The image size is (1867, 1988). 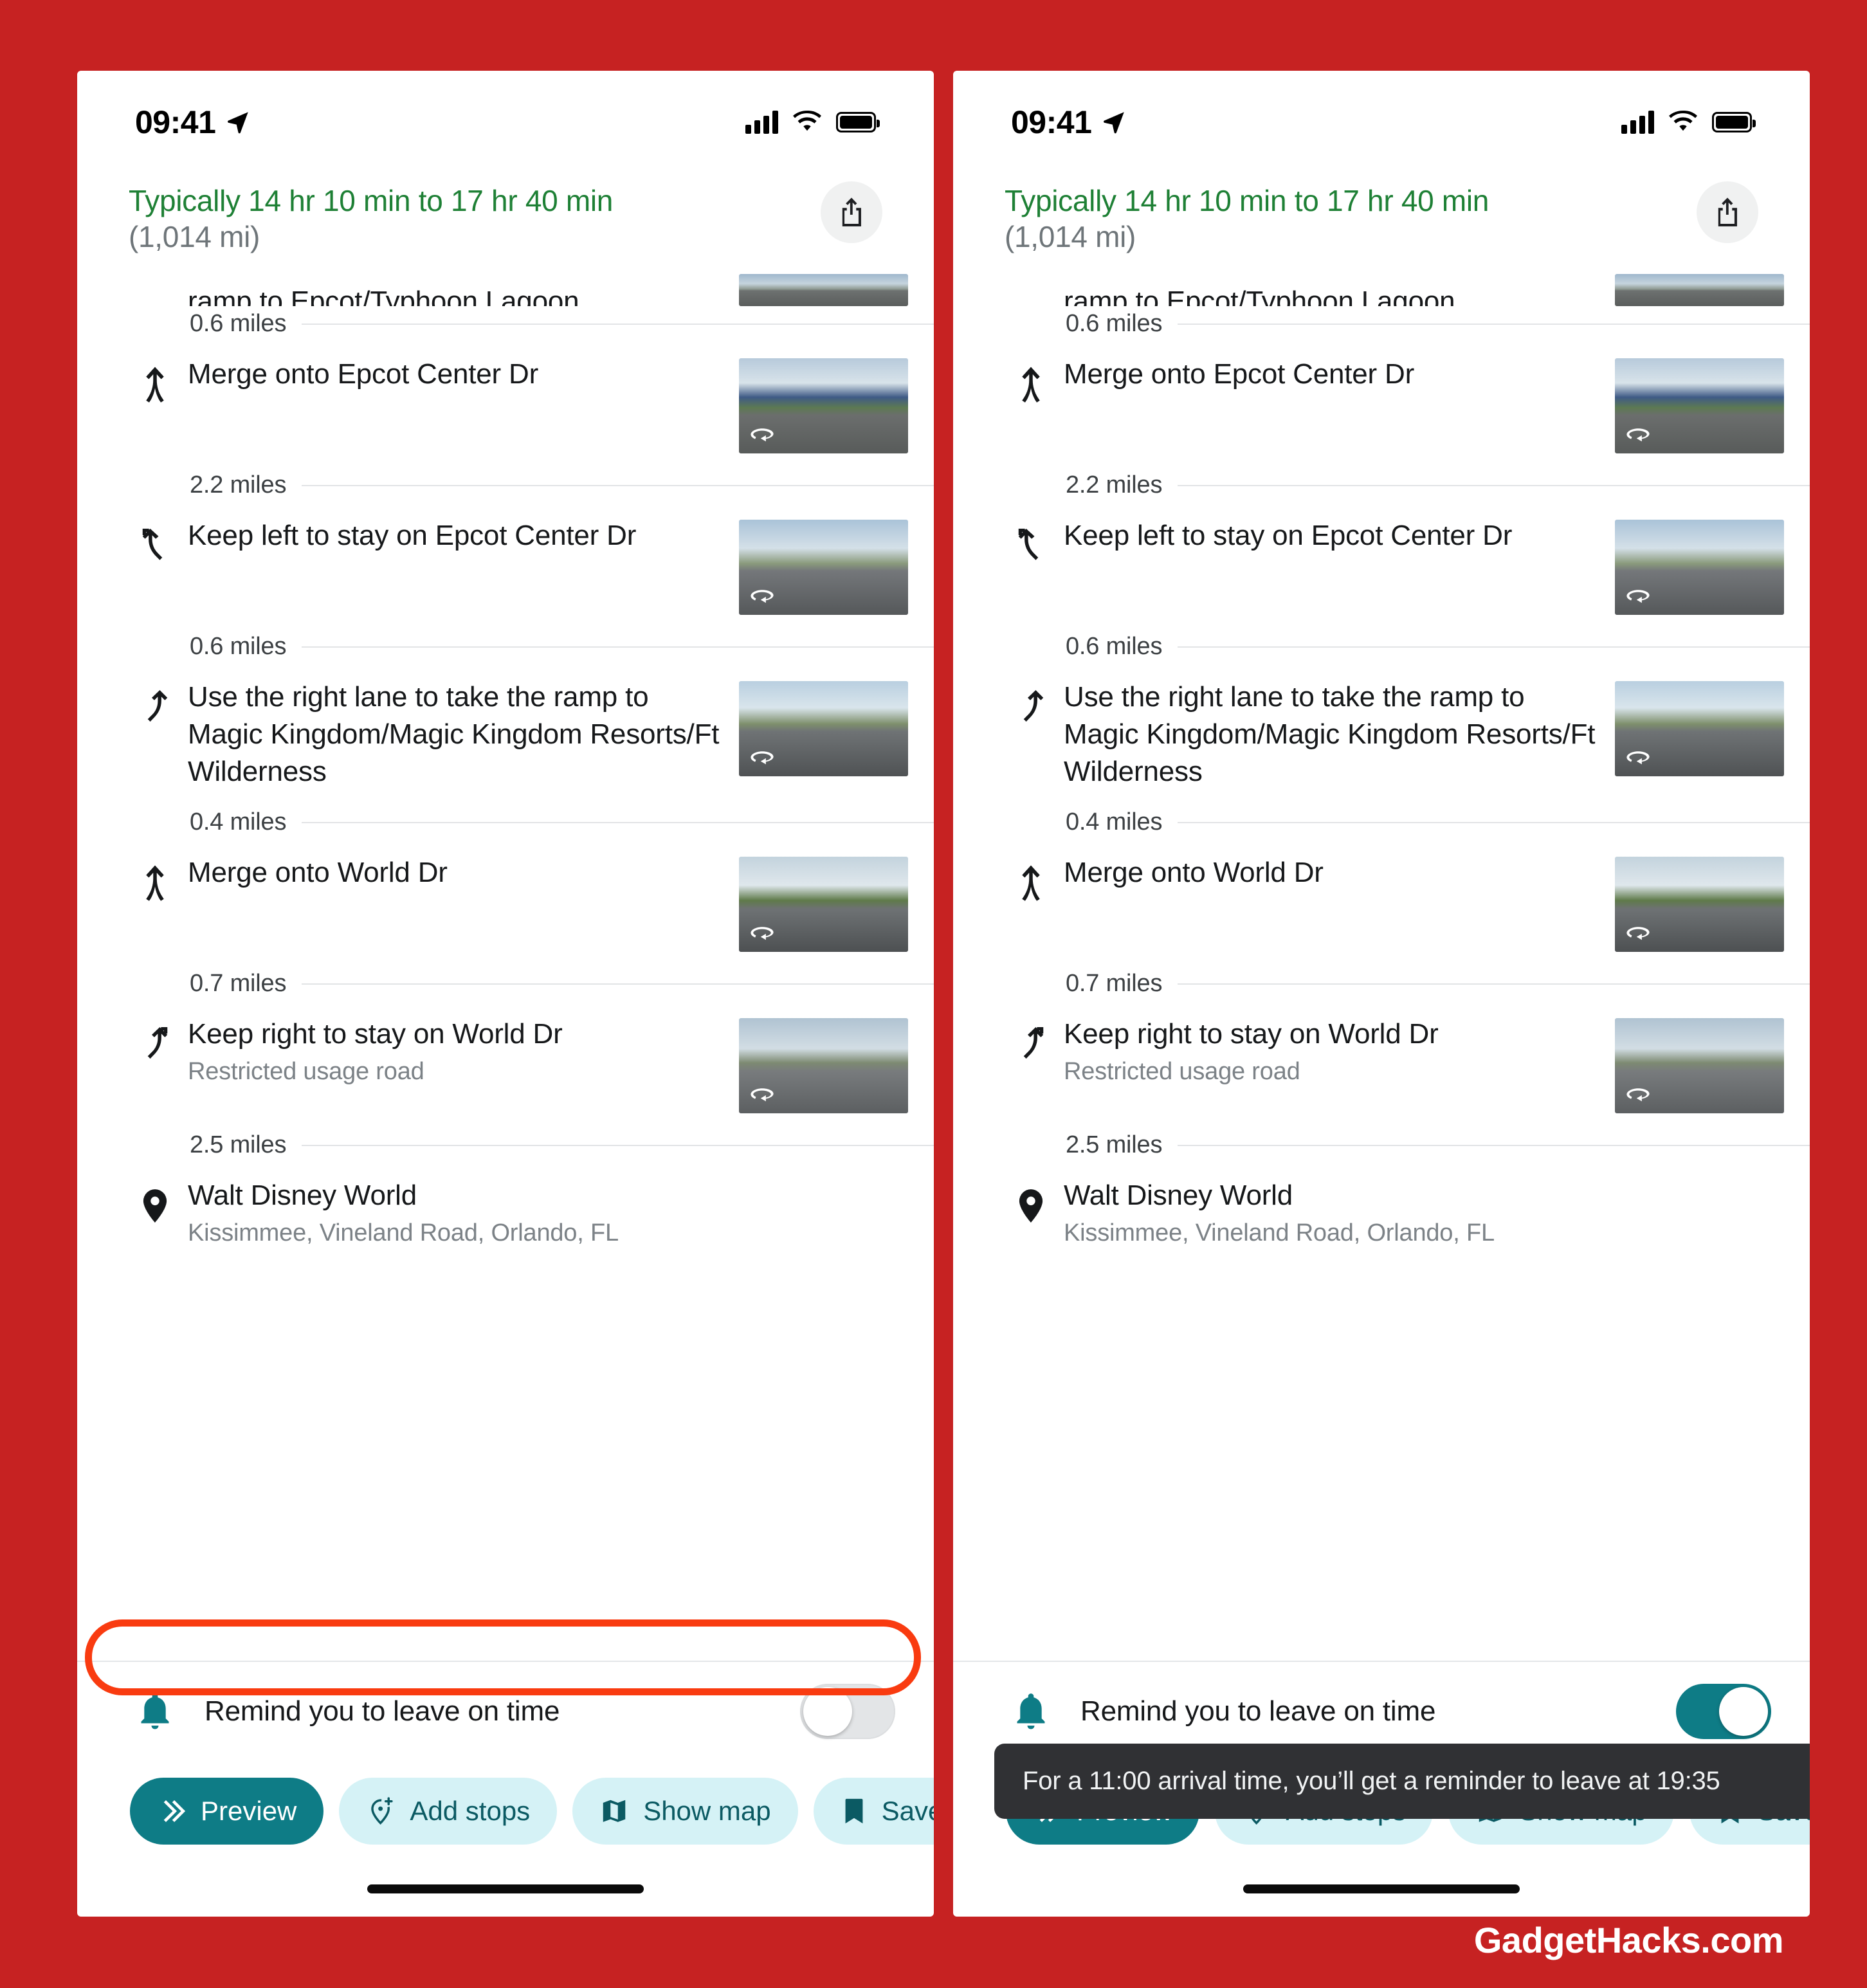 I want to click on distance-divider: 2.5 miles, so click(x=1381, y=1145).